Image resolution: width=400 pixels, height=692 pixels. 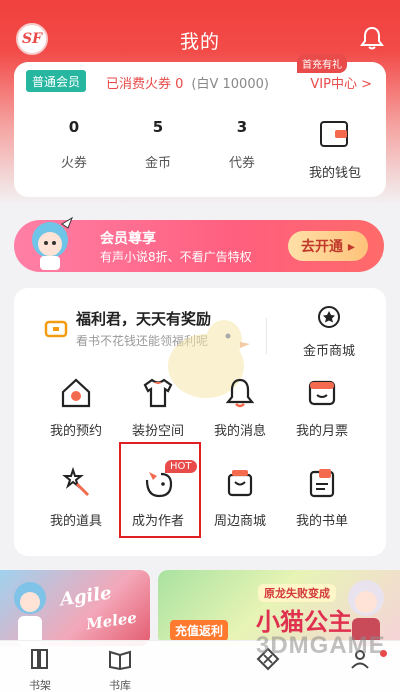 What do you see at coordinates (321, 521) in the screenshot?
I see `grid-label: 我的书单` at bounding box center [321, 521].